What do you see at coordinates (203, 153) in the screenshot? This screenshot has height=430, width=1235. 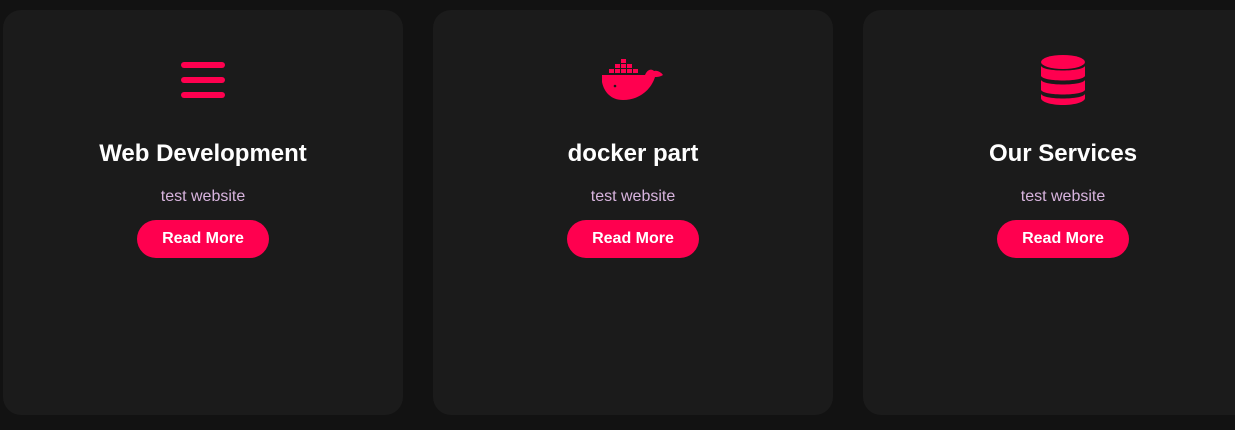 I see `card-title: Web Development` at bounding box center [203, 153].